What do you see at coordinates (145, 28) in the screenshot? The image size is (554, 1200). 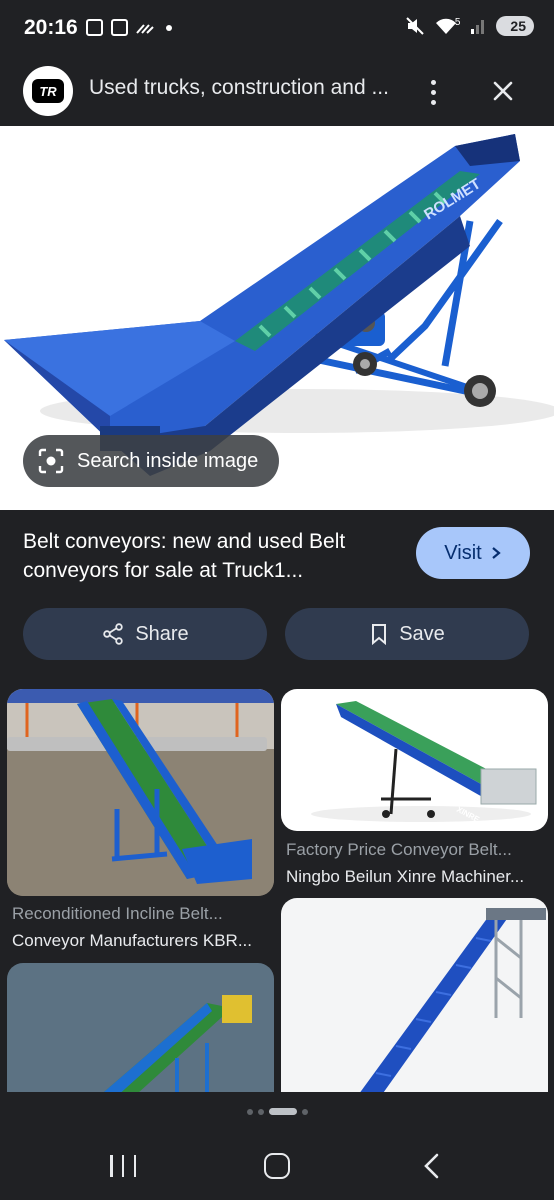 I see `signal-off-icon` at bounding box center [145, 28].